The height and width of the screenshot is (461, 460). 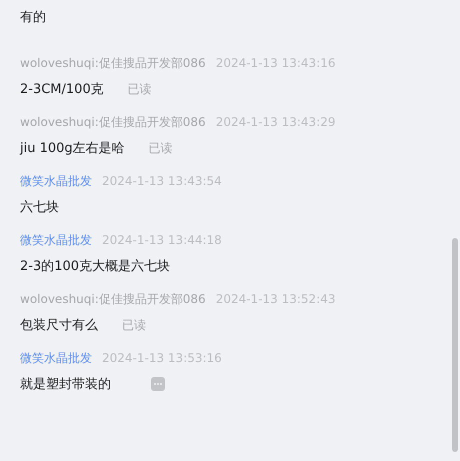 What do you see at coordinates (158, 384) in the screenshot?
I see `more-button` at bounding box center [158, 384].